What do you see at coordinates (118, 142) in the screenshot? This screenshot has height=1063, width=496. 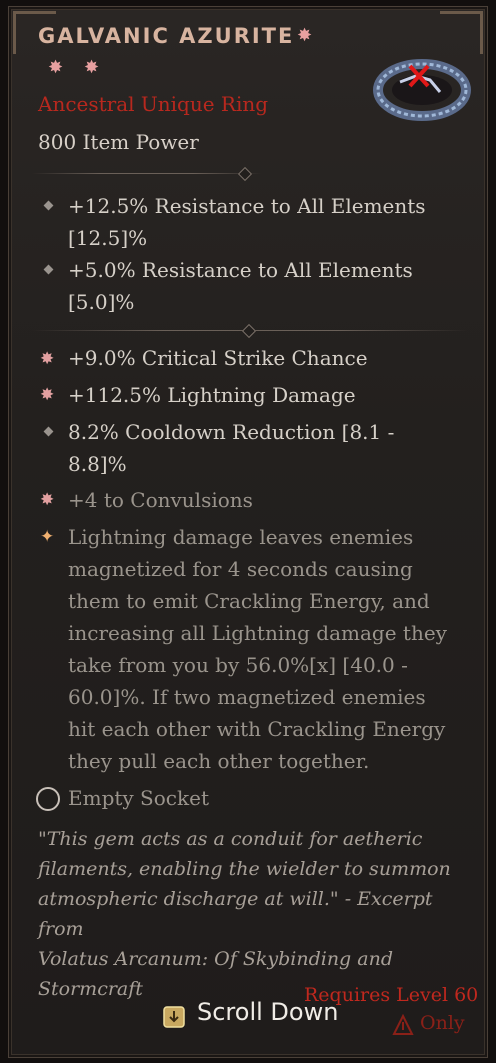 I see `item-power: 800 Item Power` at bounding box center [118, 142].